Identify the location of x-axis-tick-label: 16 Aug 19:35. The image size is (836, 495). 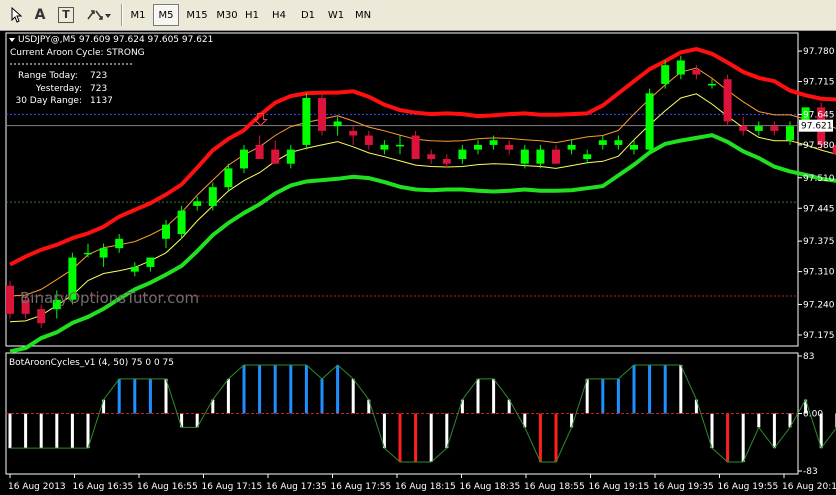
(683, 487).